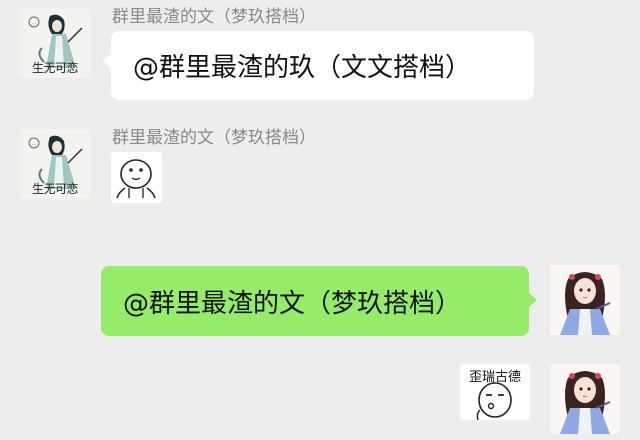  Describe the element at coordinates (494, 377) in the screenshot. I see `sticker-caption: 歪瑞古德` at that location.